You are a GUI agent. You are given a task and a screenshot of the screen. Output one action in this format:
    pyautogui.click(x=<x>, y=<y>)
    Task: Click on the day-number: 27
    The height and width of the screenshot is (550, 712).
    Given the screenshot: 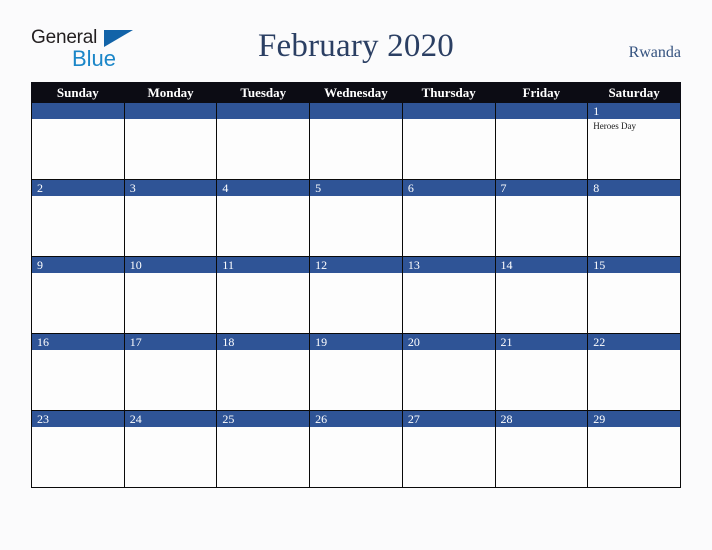 What is the action you would take?
    pyautogui.click(x=448, y=419)
    